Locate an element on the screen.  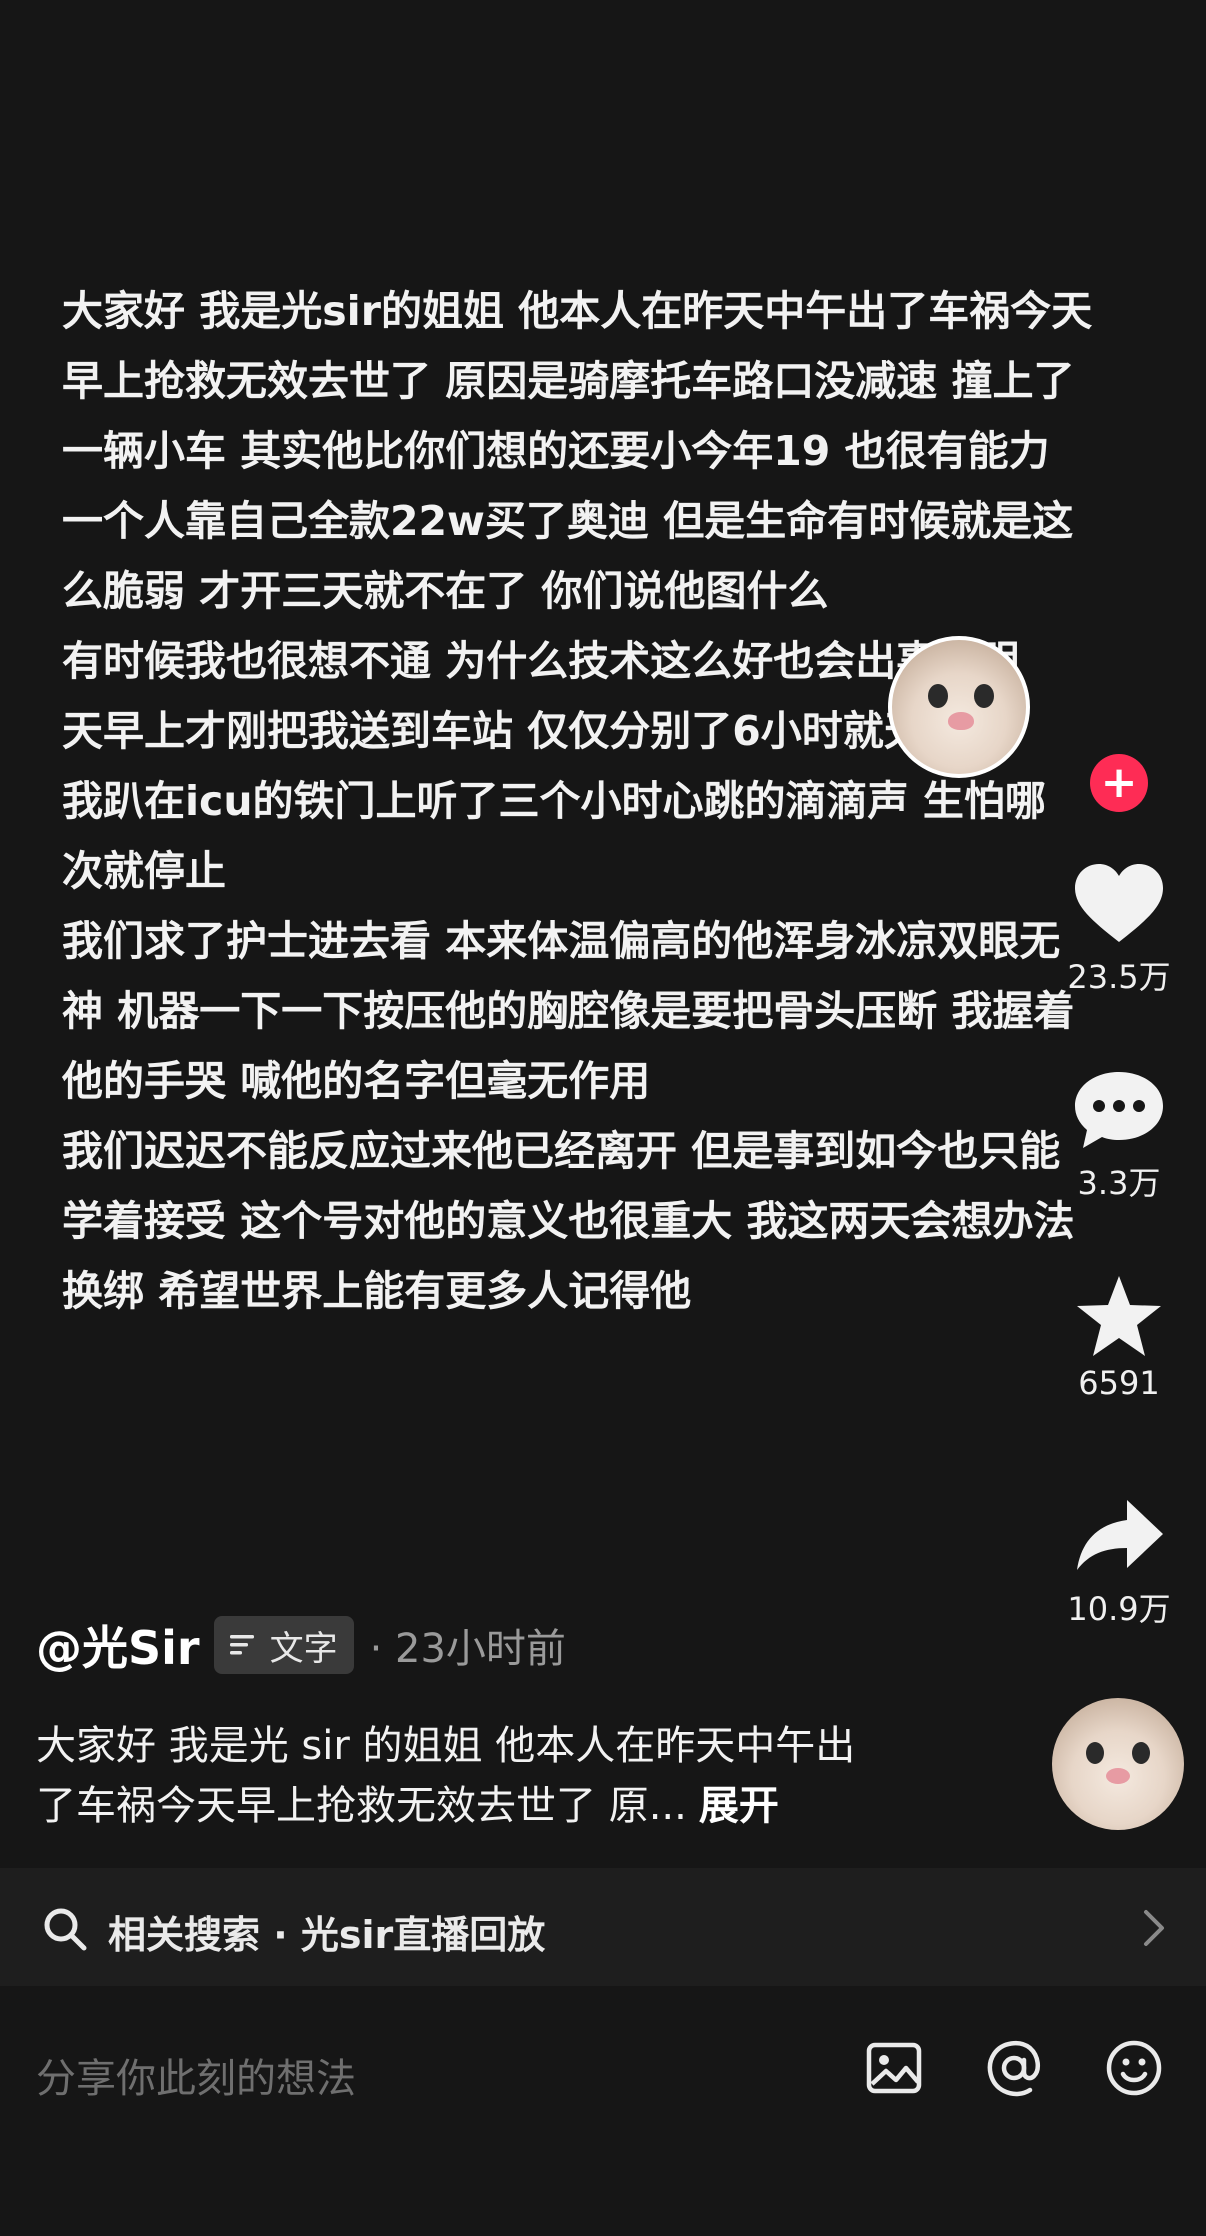
post-line: 学着接受 这个号对他的意义也很重大 我这两天会想办法 is located at coordinates (568, 1221).